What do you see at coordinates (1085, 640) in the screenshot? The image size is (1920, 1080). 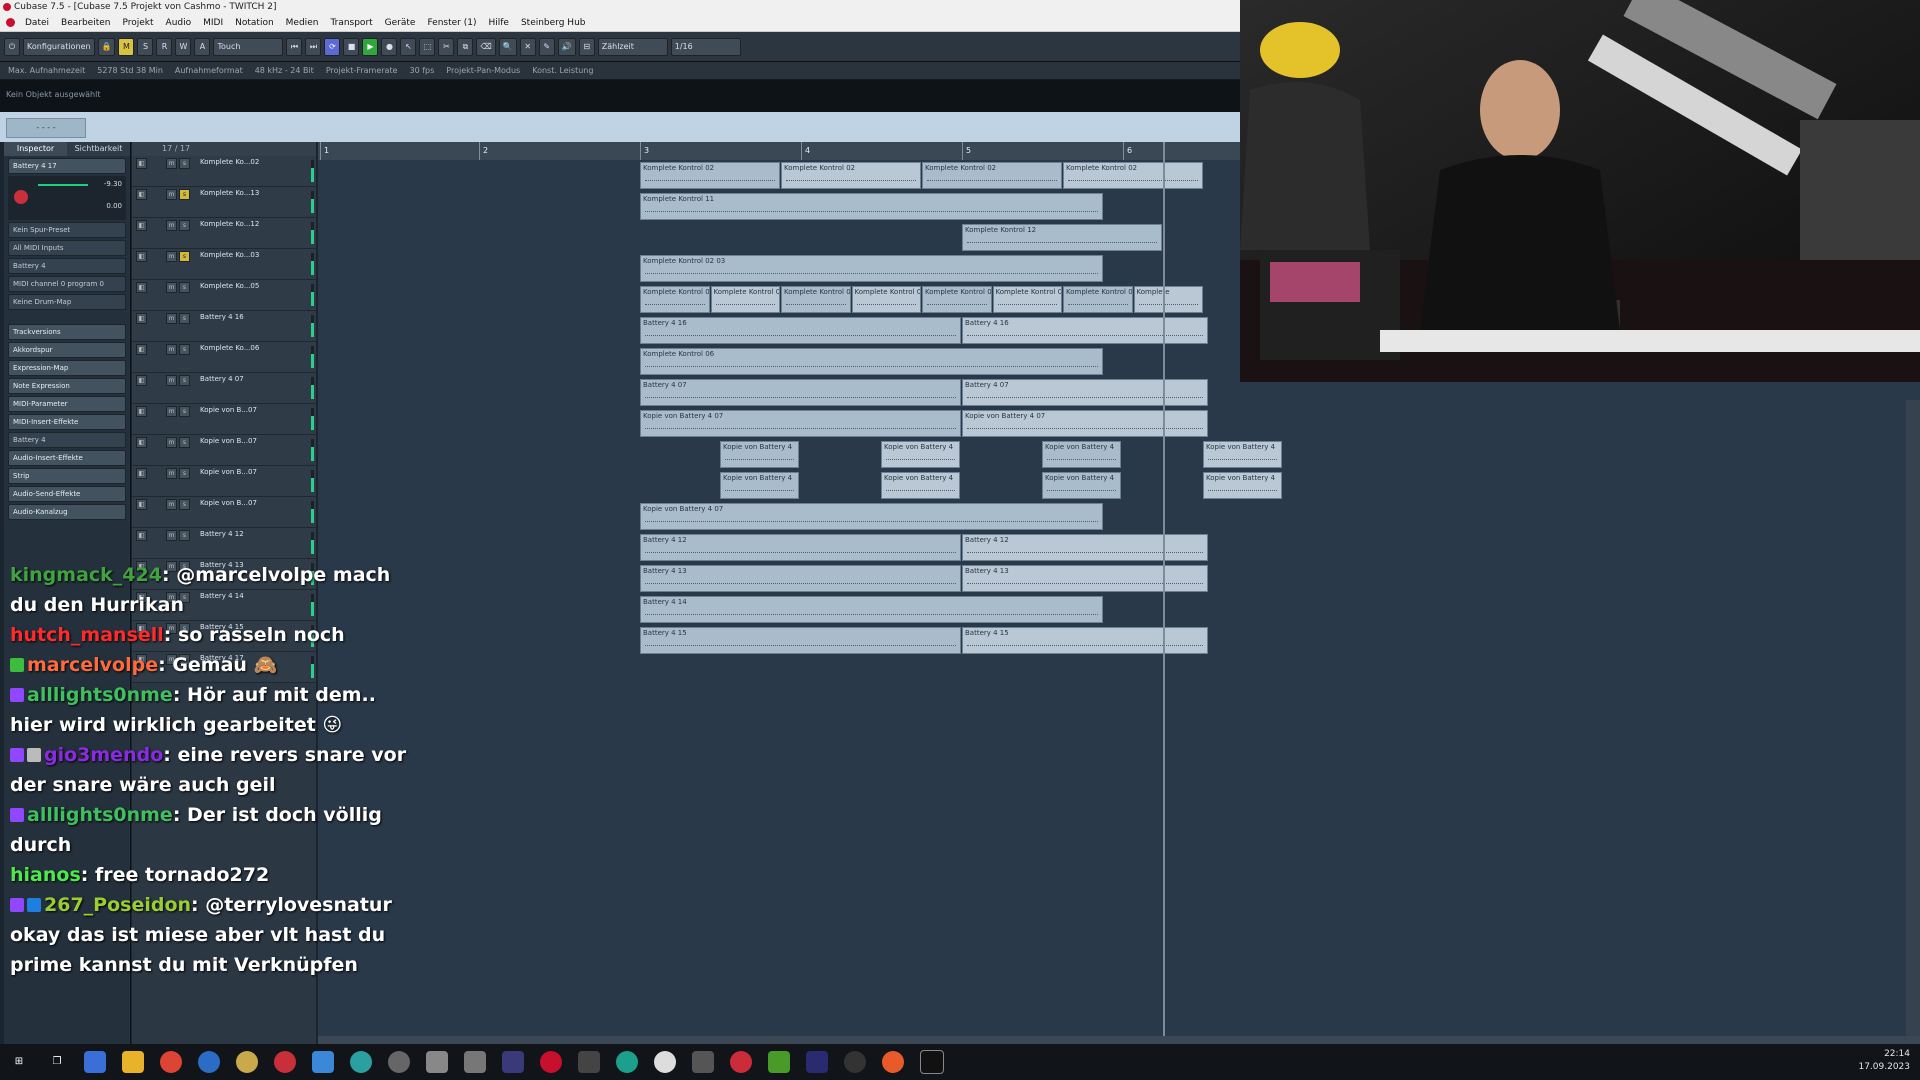 I see `event-clip: Battery 4 15` at bounding box center [1085, 640].